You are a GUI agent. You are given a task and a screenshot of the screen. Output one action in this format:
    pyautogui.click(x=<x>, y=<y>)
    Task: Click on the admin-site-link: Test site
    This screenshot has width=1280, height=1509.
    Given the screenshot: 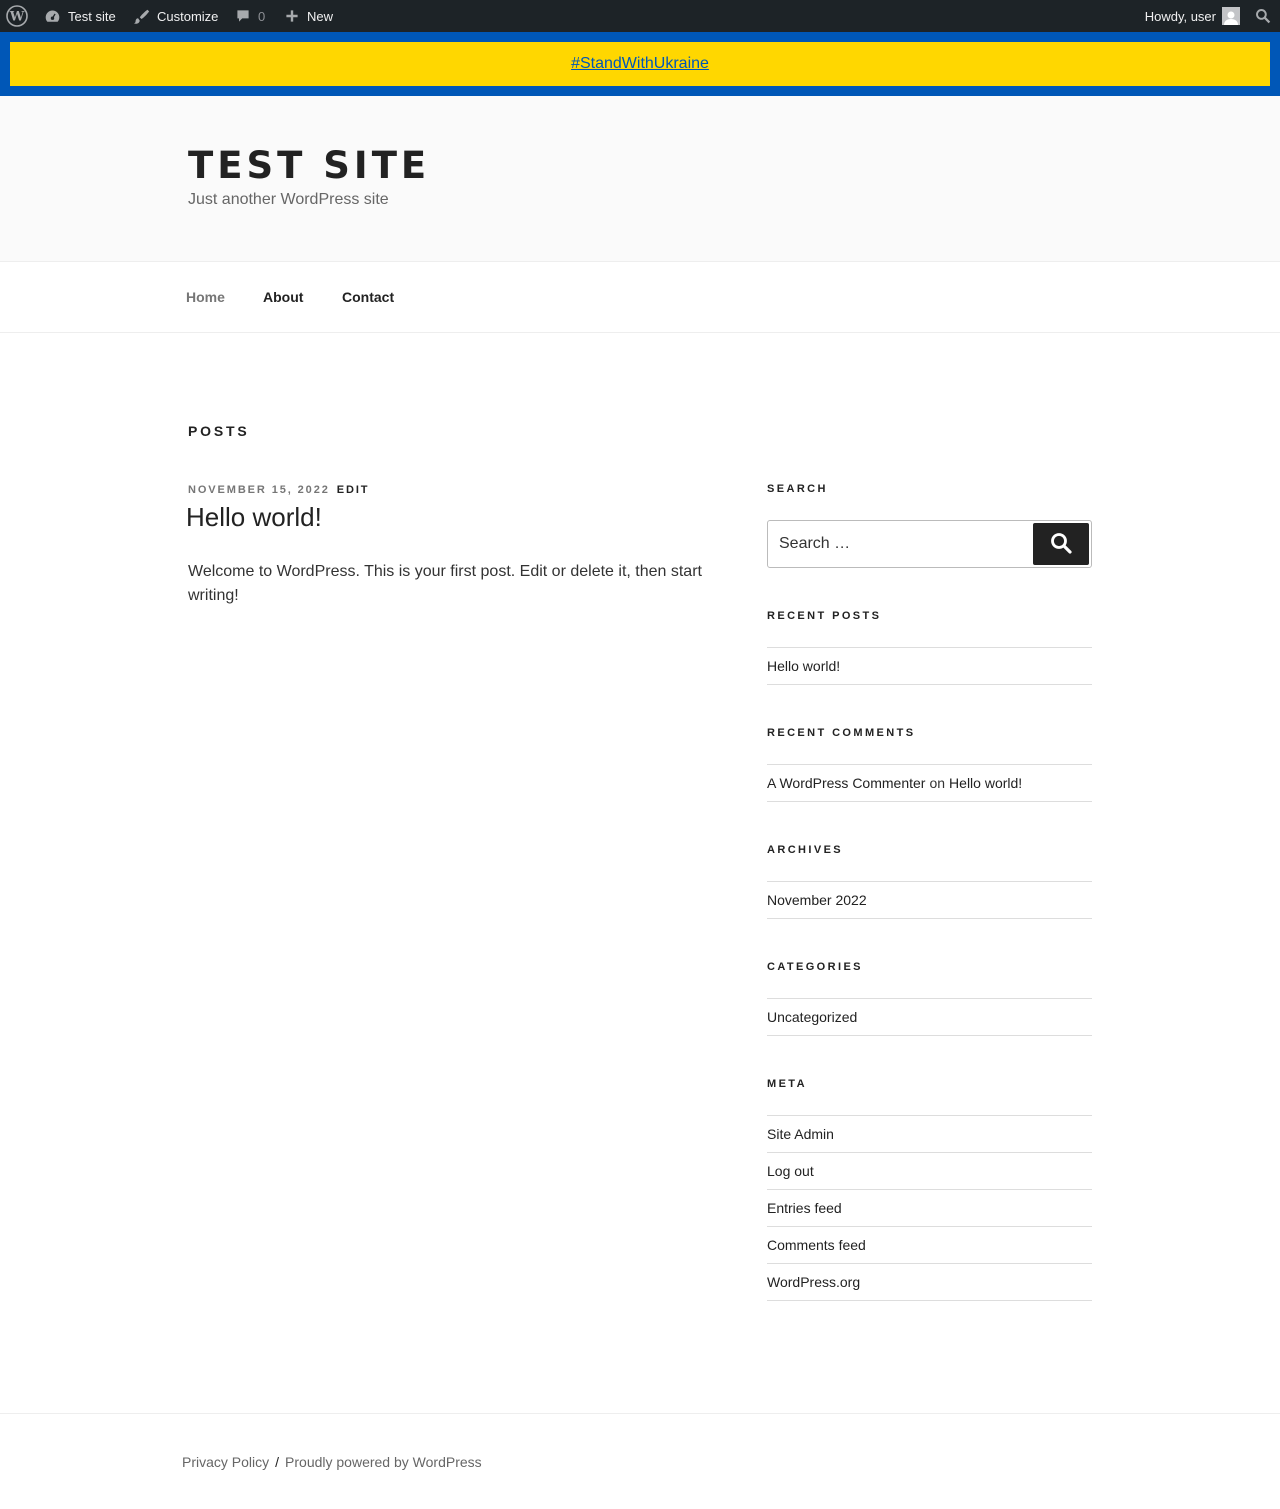 What is the action you would take?
    pyautogui.click(x=80, y=16)
    